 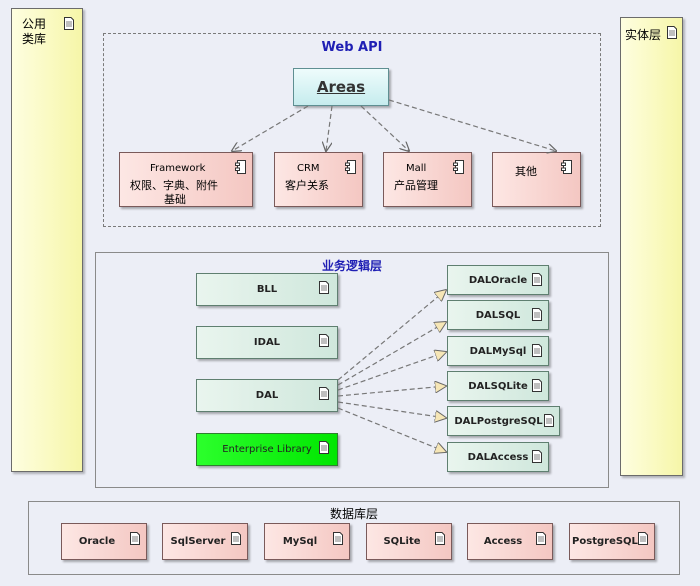 What do you see at coordinates (267, 449) in the screenshot?
I see `artifact-enterprise-library: Enterprise Library` at bounding box center [267, 449].